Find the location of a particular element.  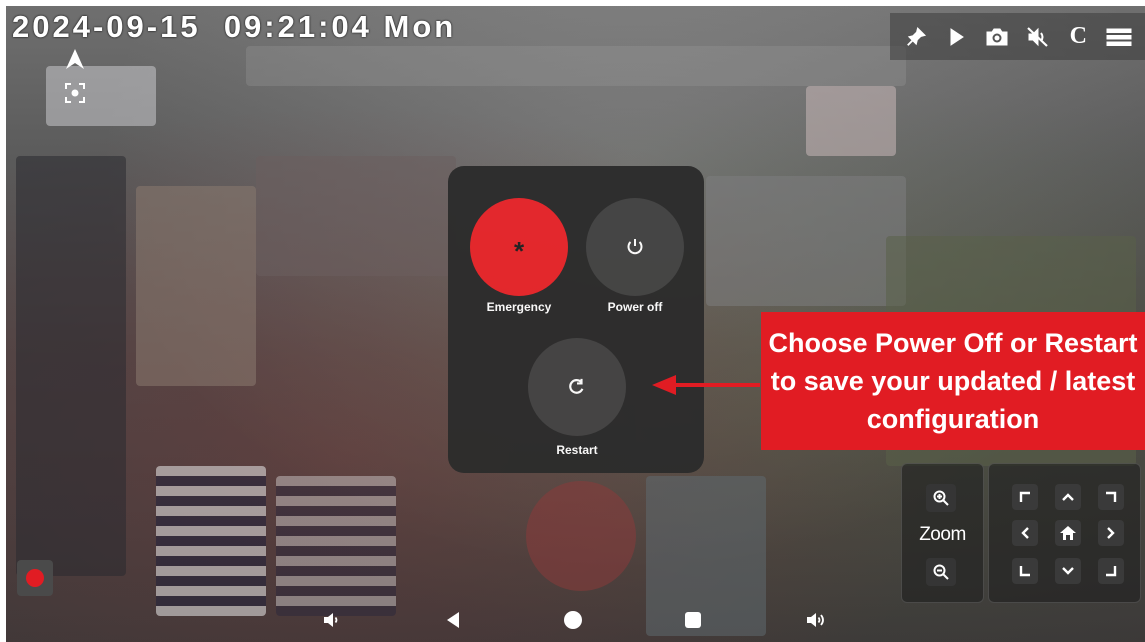

gumball-machine is located at coordinates (581, 536).